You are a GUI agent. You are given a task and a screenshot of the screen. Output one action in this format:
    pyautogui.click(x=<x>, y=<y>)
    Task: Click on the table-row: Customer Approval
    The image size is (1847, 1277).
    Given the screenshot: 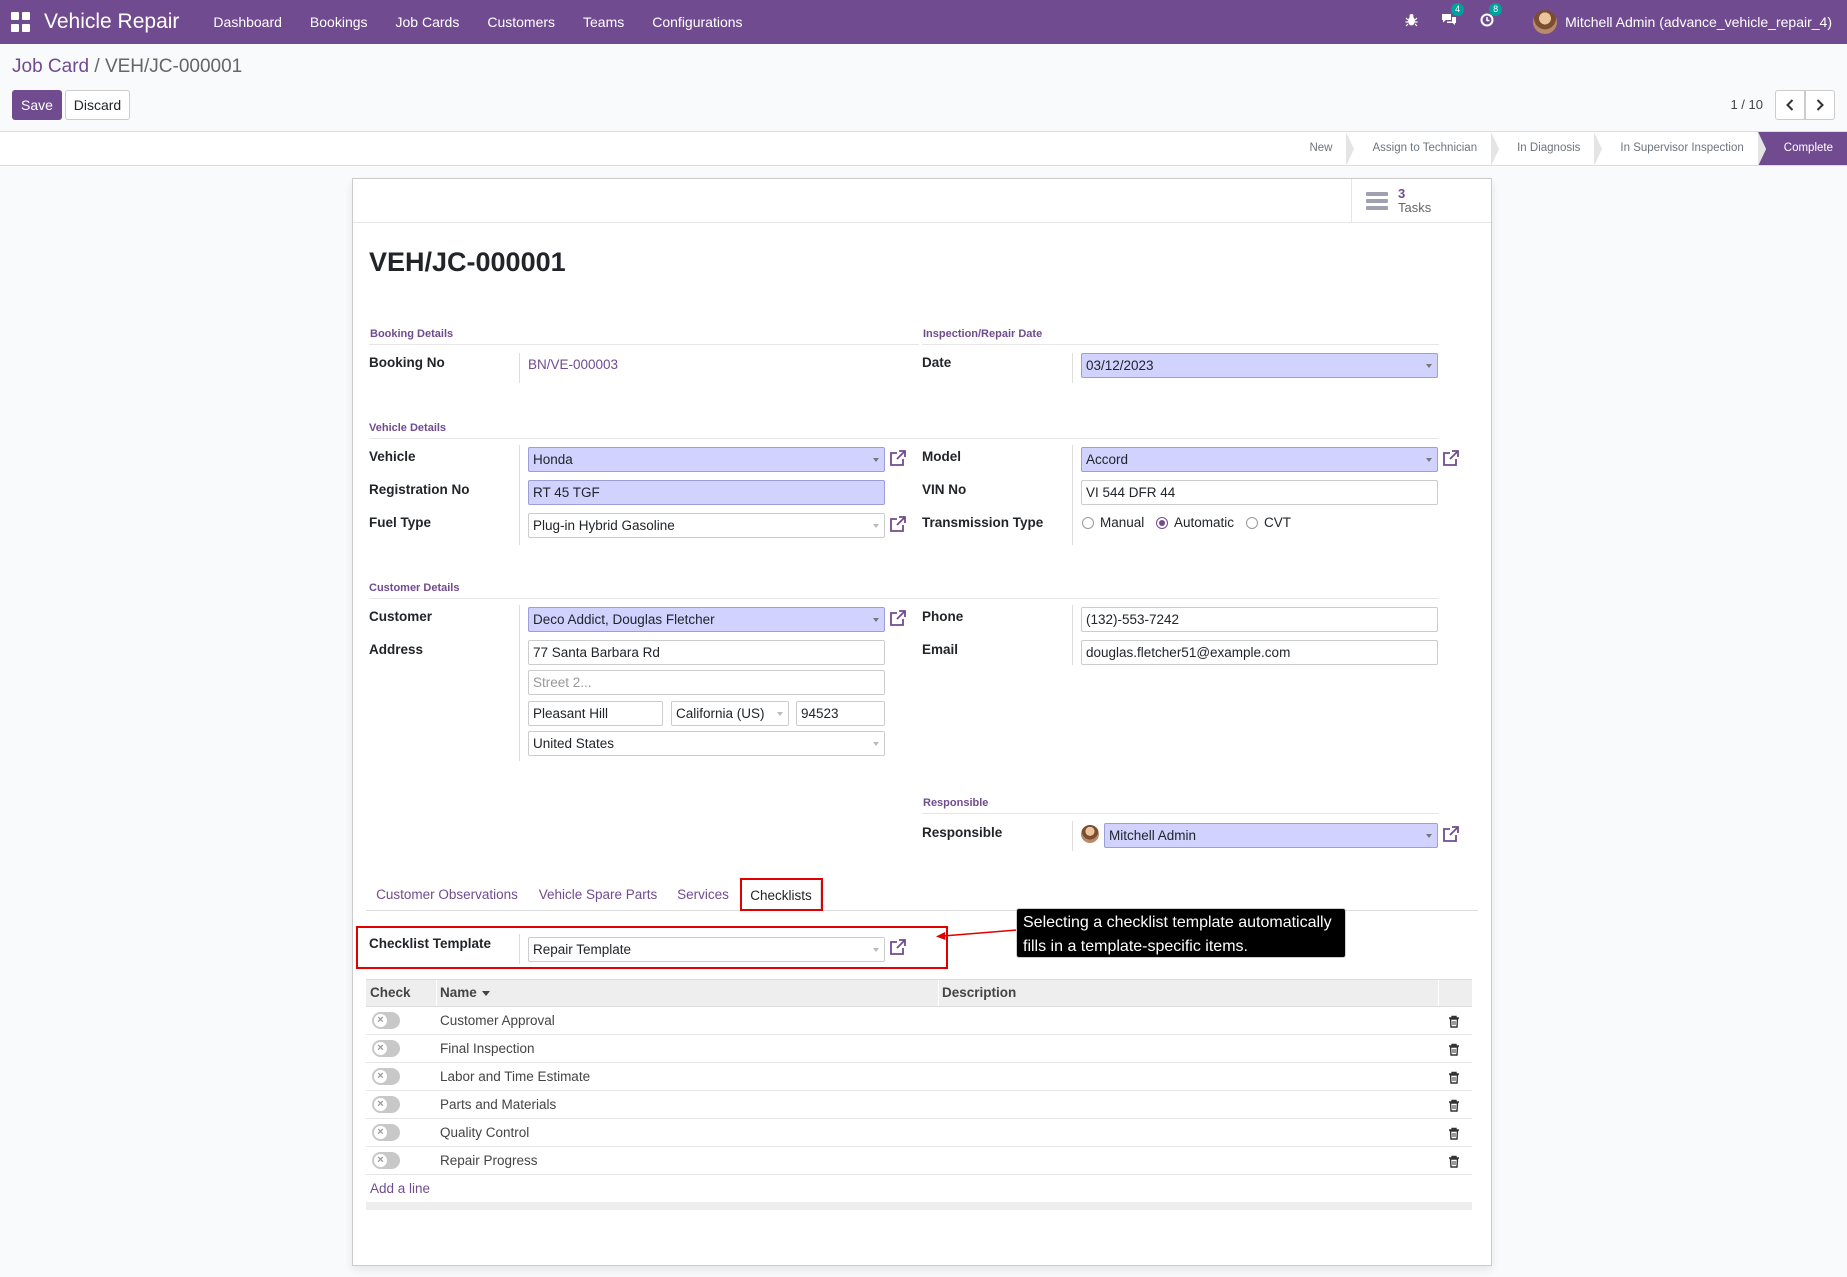 What is the action you would take?
    pyautogui.click(x=919, y=1021)
    